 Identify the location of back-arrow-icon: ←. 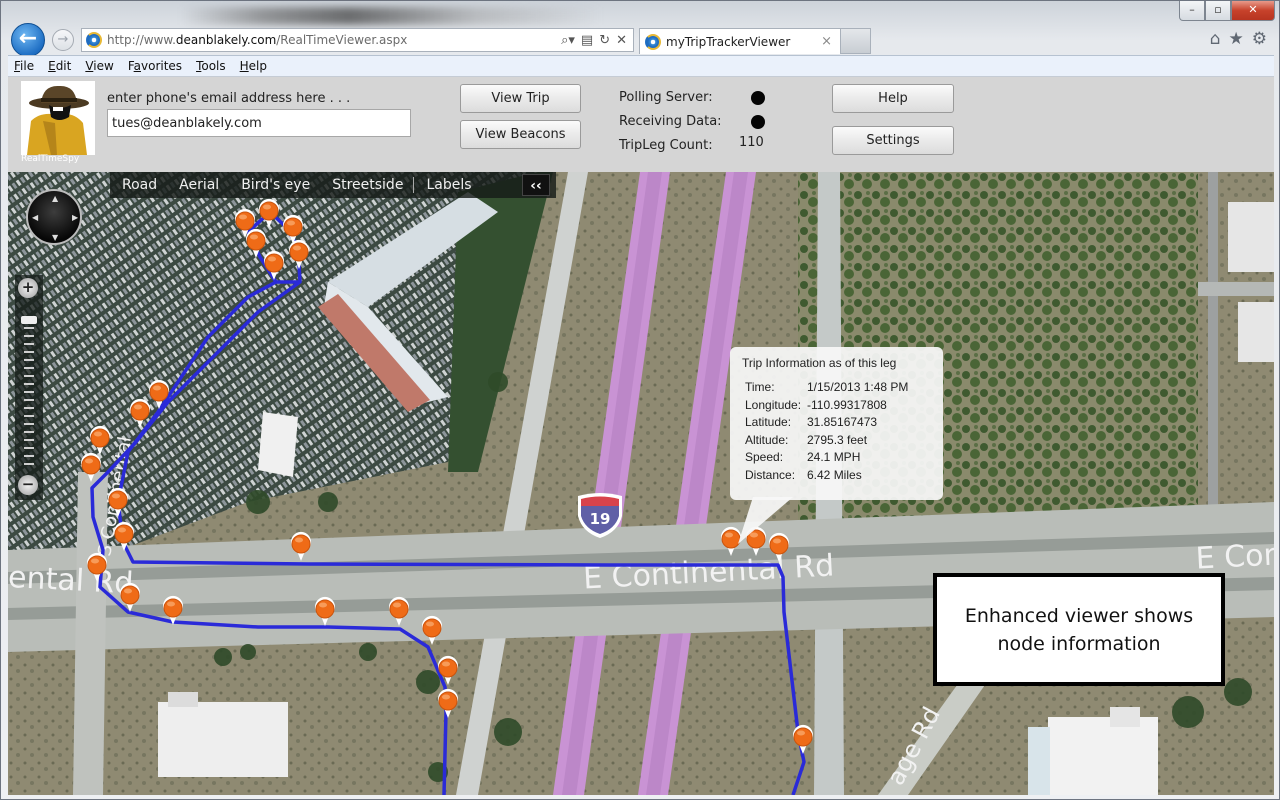
(28, 38).